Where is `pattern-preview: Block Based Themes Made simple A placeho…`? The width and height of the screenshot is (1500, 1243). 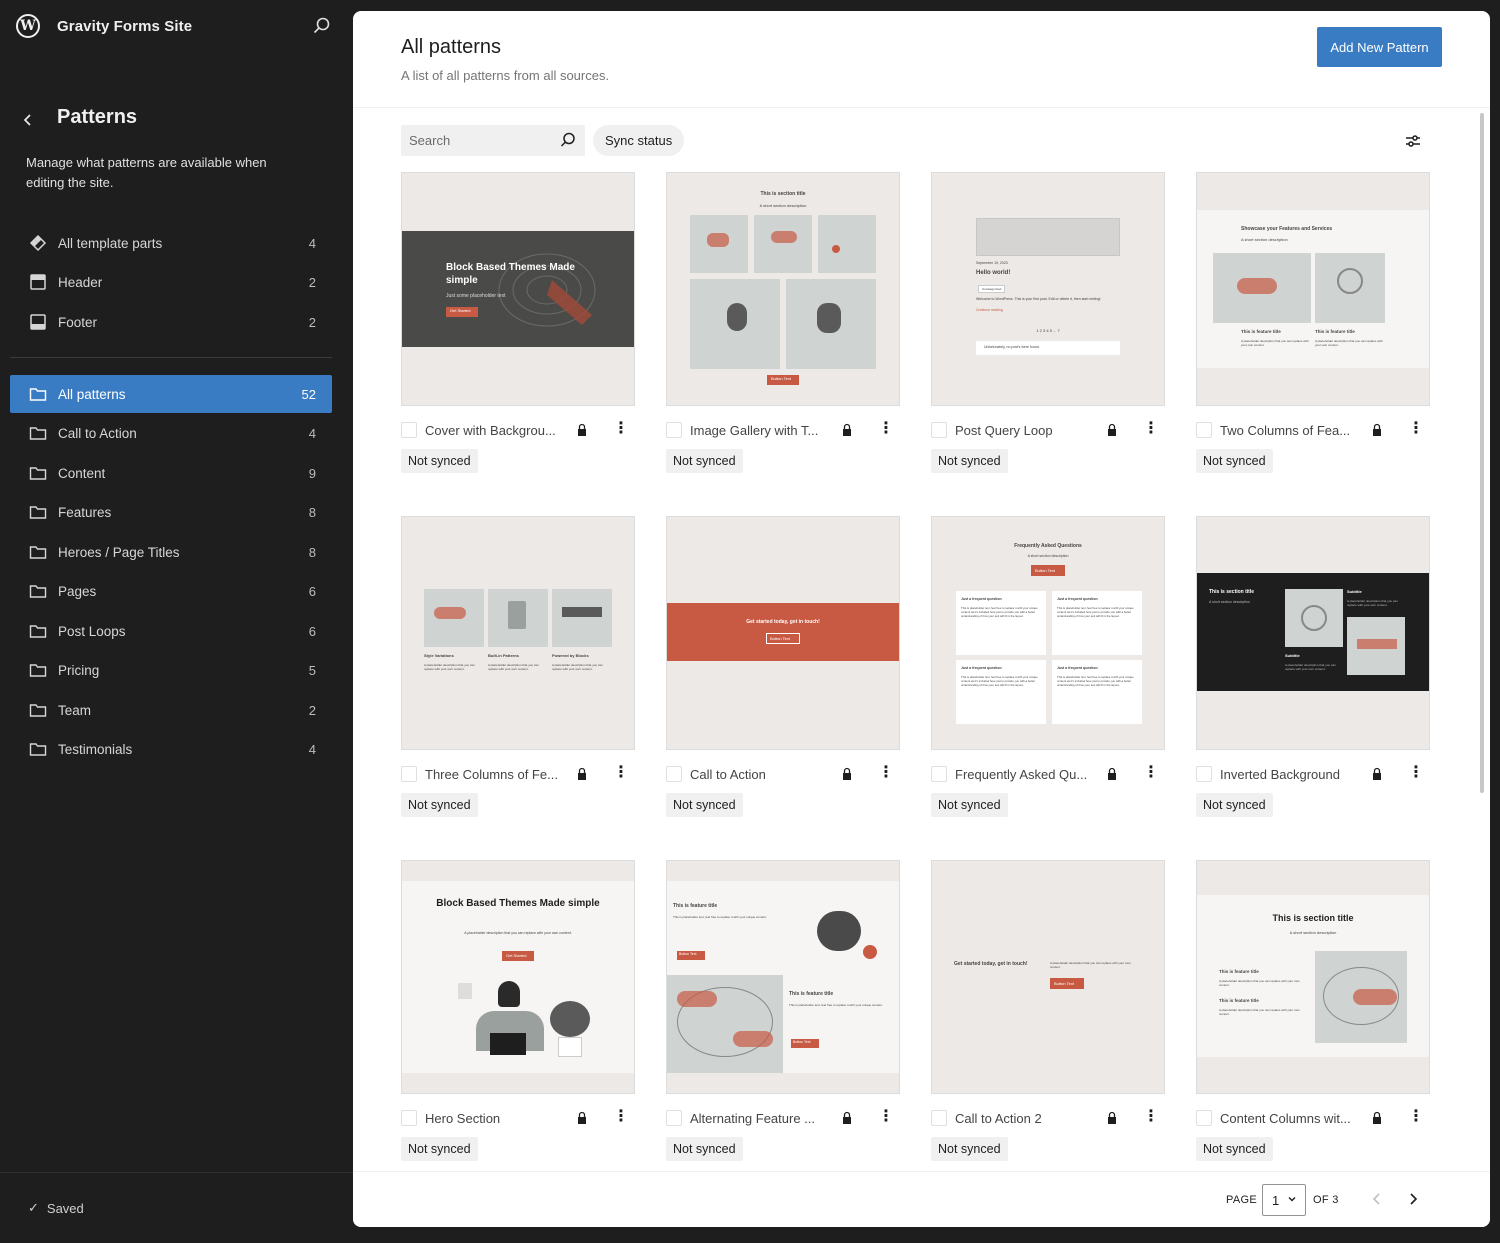
pattern-preview: Block Based Themes Made simple A placeho… is located at coordinates (518, 977).